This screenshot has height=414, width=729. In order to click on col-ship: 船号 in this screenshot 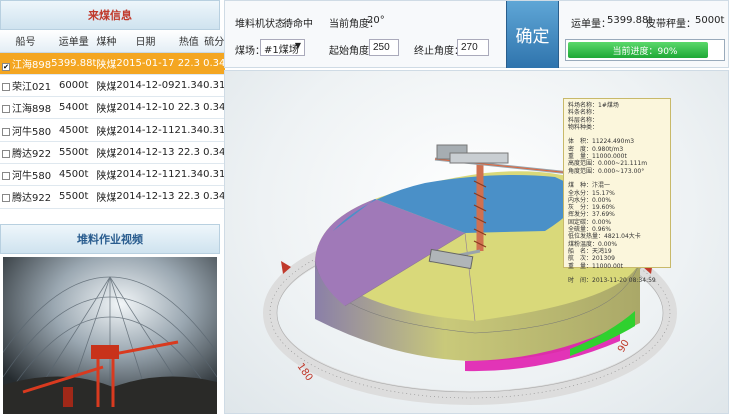, I will do `click(26, 41)`.